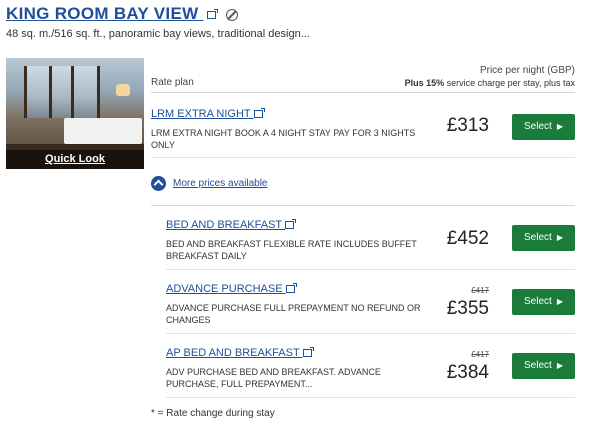  Describe the element at coordinates (102, 13) in the screenshot. I see `room-title-text: KING ROOM BAY VIEW` at that location.